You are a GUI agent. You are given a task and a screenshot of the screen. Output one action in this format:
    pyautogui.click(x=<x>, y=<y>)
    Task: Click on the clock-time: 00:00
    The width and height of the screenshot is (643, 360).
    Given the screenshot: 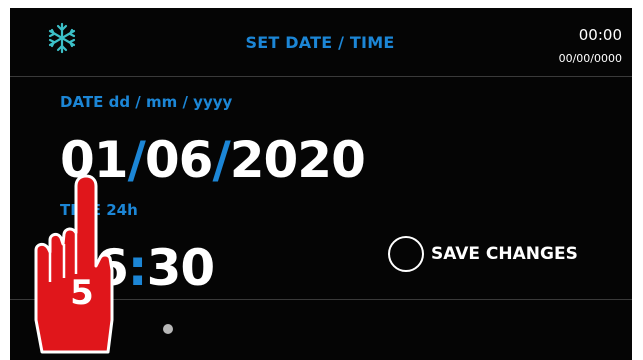 What is the action you would take?
    pyautogui.click(x=600, y=35)
    